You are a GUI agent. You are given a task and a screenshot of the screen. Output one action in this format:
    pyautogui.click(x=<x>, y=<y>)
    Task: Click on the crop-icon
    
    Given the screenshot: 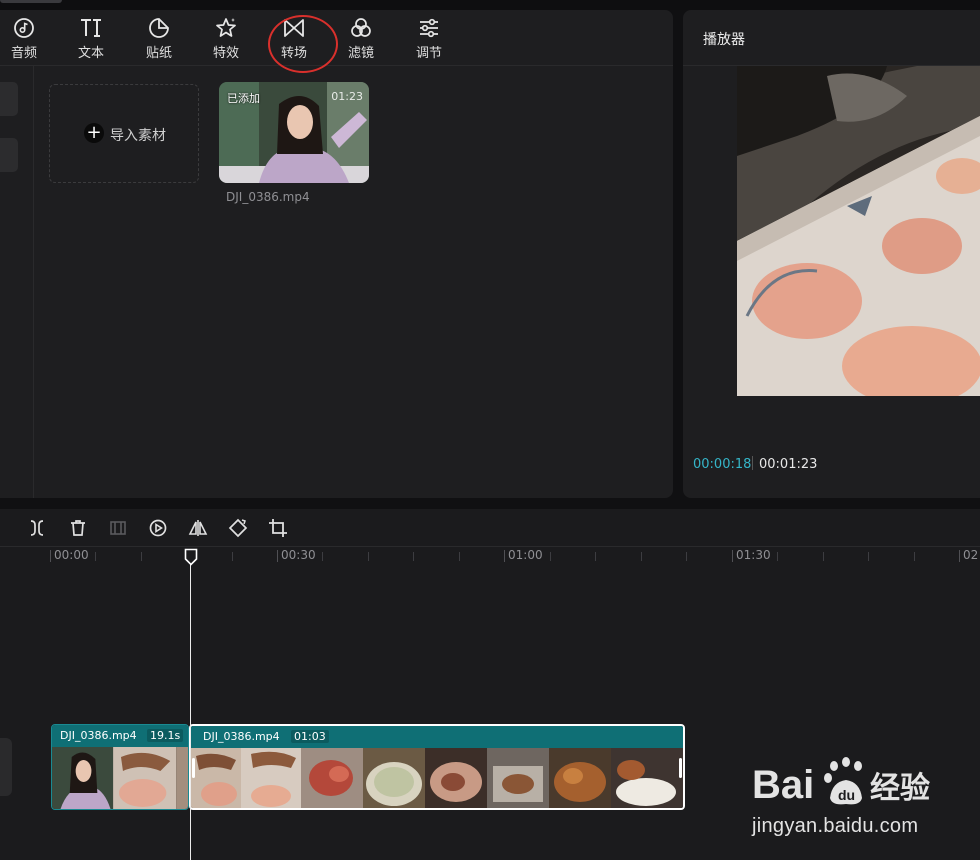 What is the action you would take?
    pyautogui.click(x=278, y=528)
    